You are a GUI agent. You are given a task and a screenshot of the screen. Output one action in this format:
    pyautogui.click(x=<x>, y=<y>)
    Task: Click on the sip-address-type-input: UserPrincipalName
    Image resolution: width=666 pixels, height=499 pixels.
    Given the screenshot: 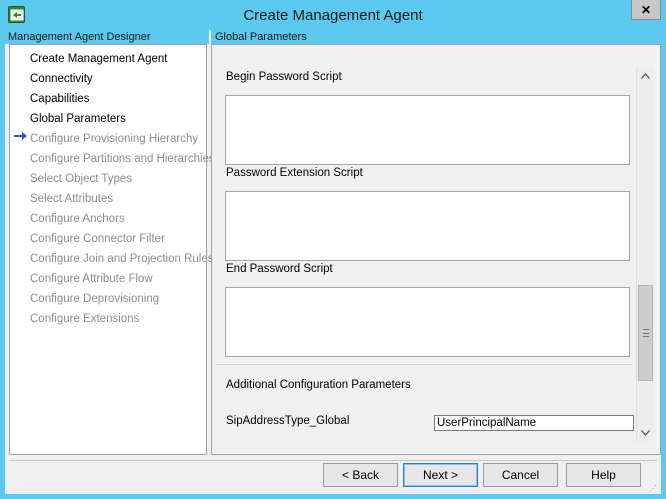 What is the action you would take?
    pyautogui.click(x=534, y=423)
    